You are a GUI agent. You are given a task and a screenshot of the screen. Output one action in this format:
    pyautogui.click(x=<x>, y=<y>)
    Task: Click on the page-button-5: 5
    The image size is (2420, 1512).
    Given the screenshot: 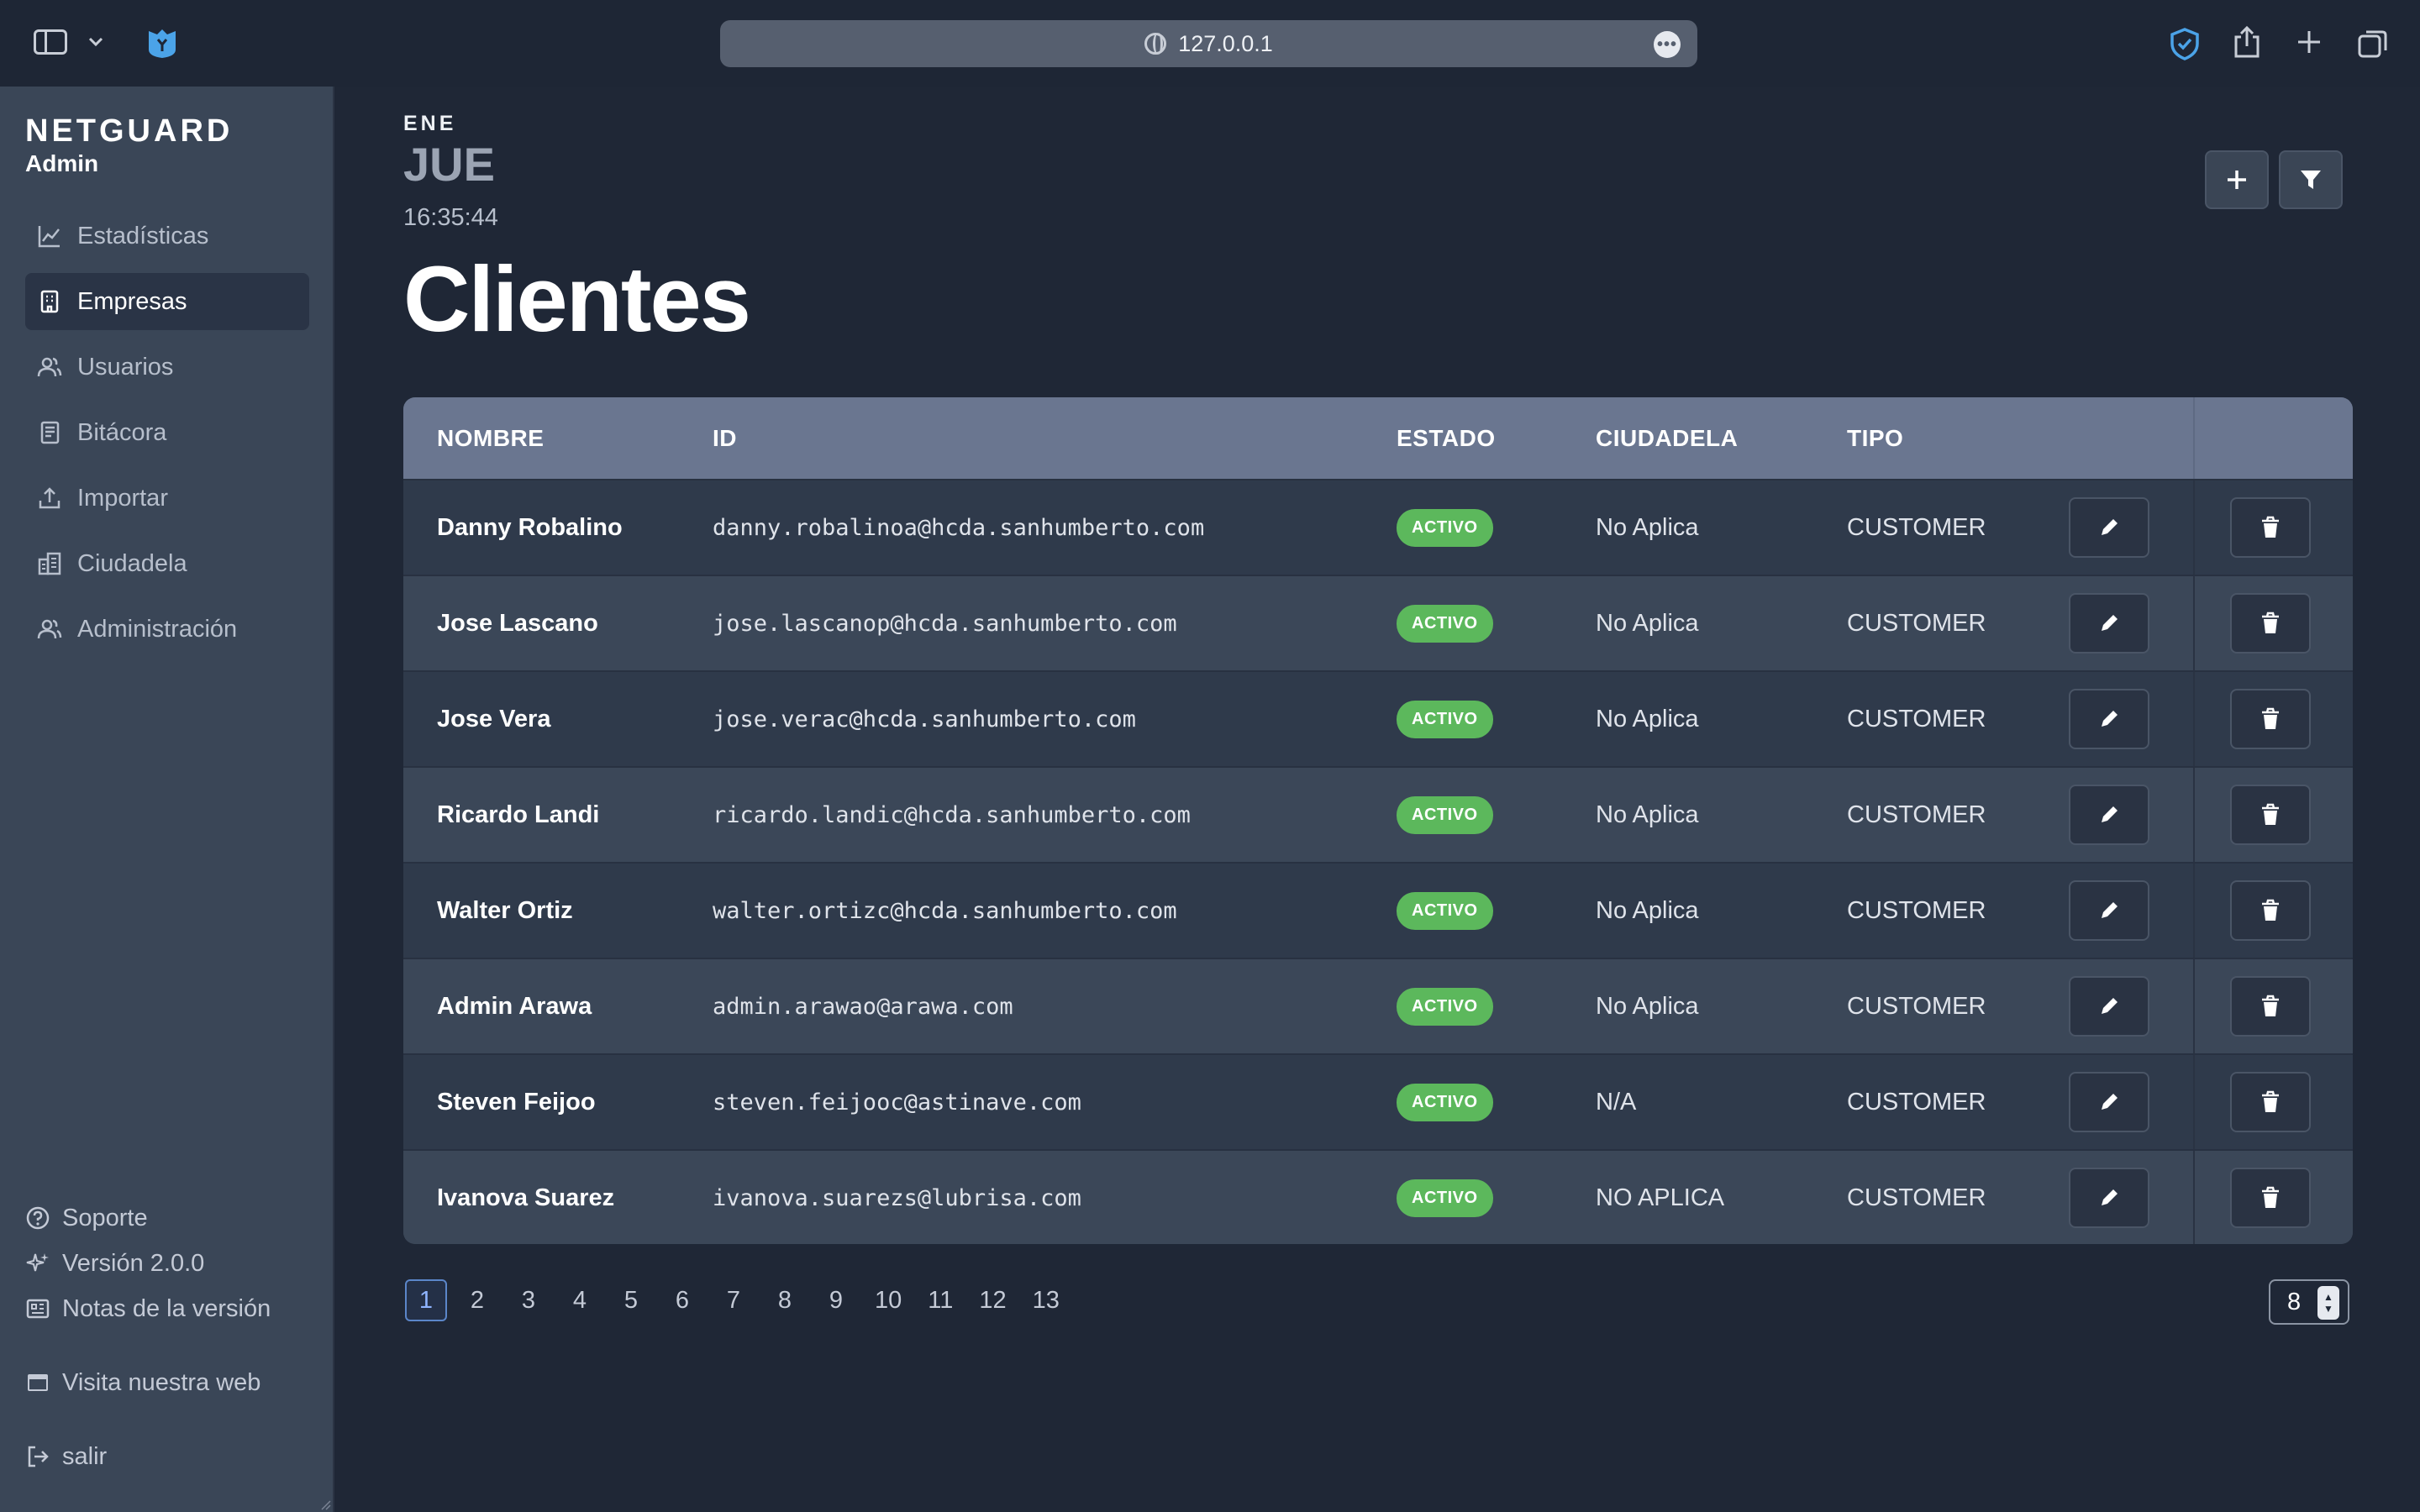 What is the action you would take?
    pyautogui.click(x=631, y=1300)
    